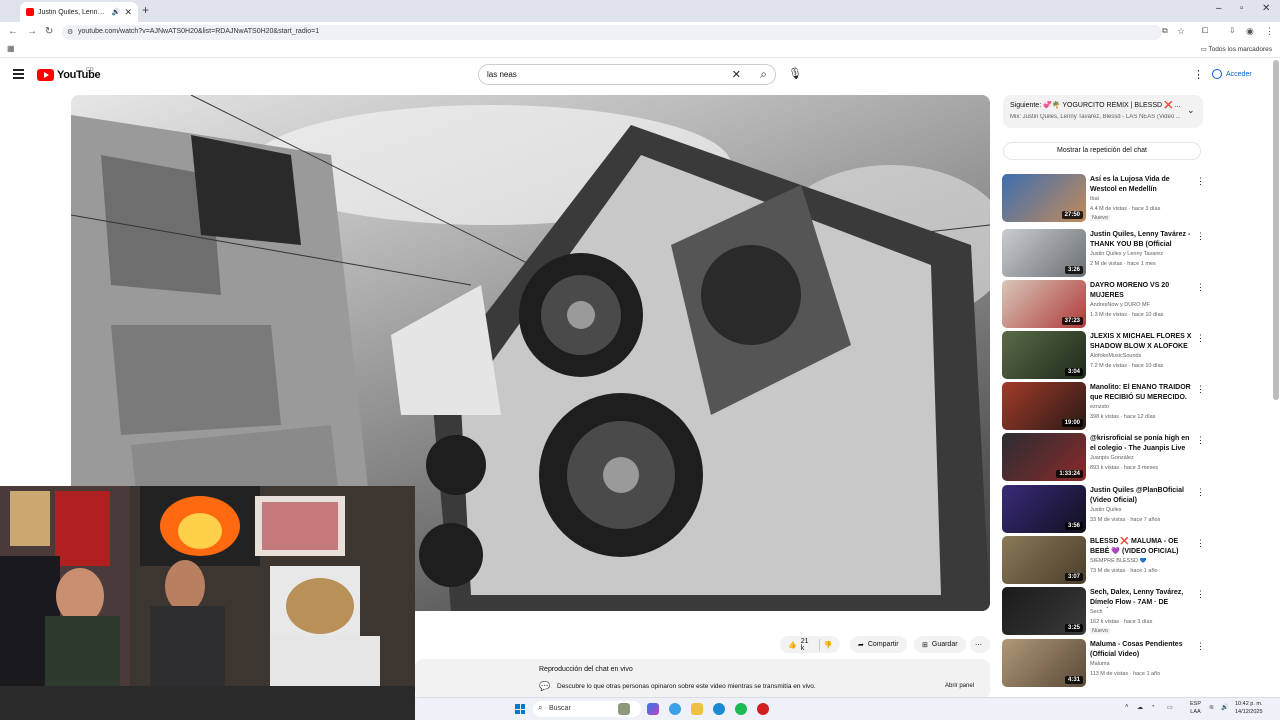  Describe the element at coordinates (13, 31) in the screenshot. I see `back-icon: ←` at that location.